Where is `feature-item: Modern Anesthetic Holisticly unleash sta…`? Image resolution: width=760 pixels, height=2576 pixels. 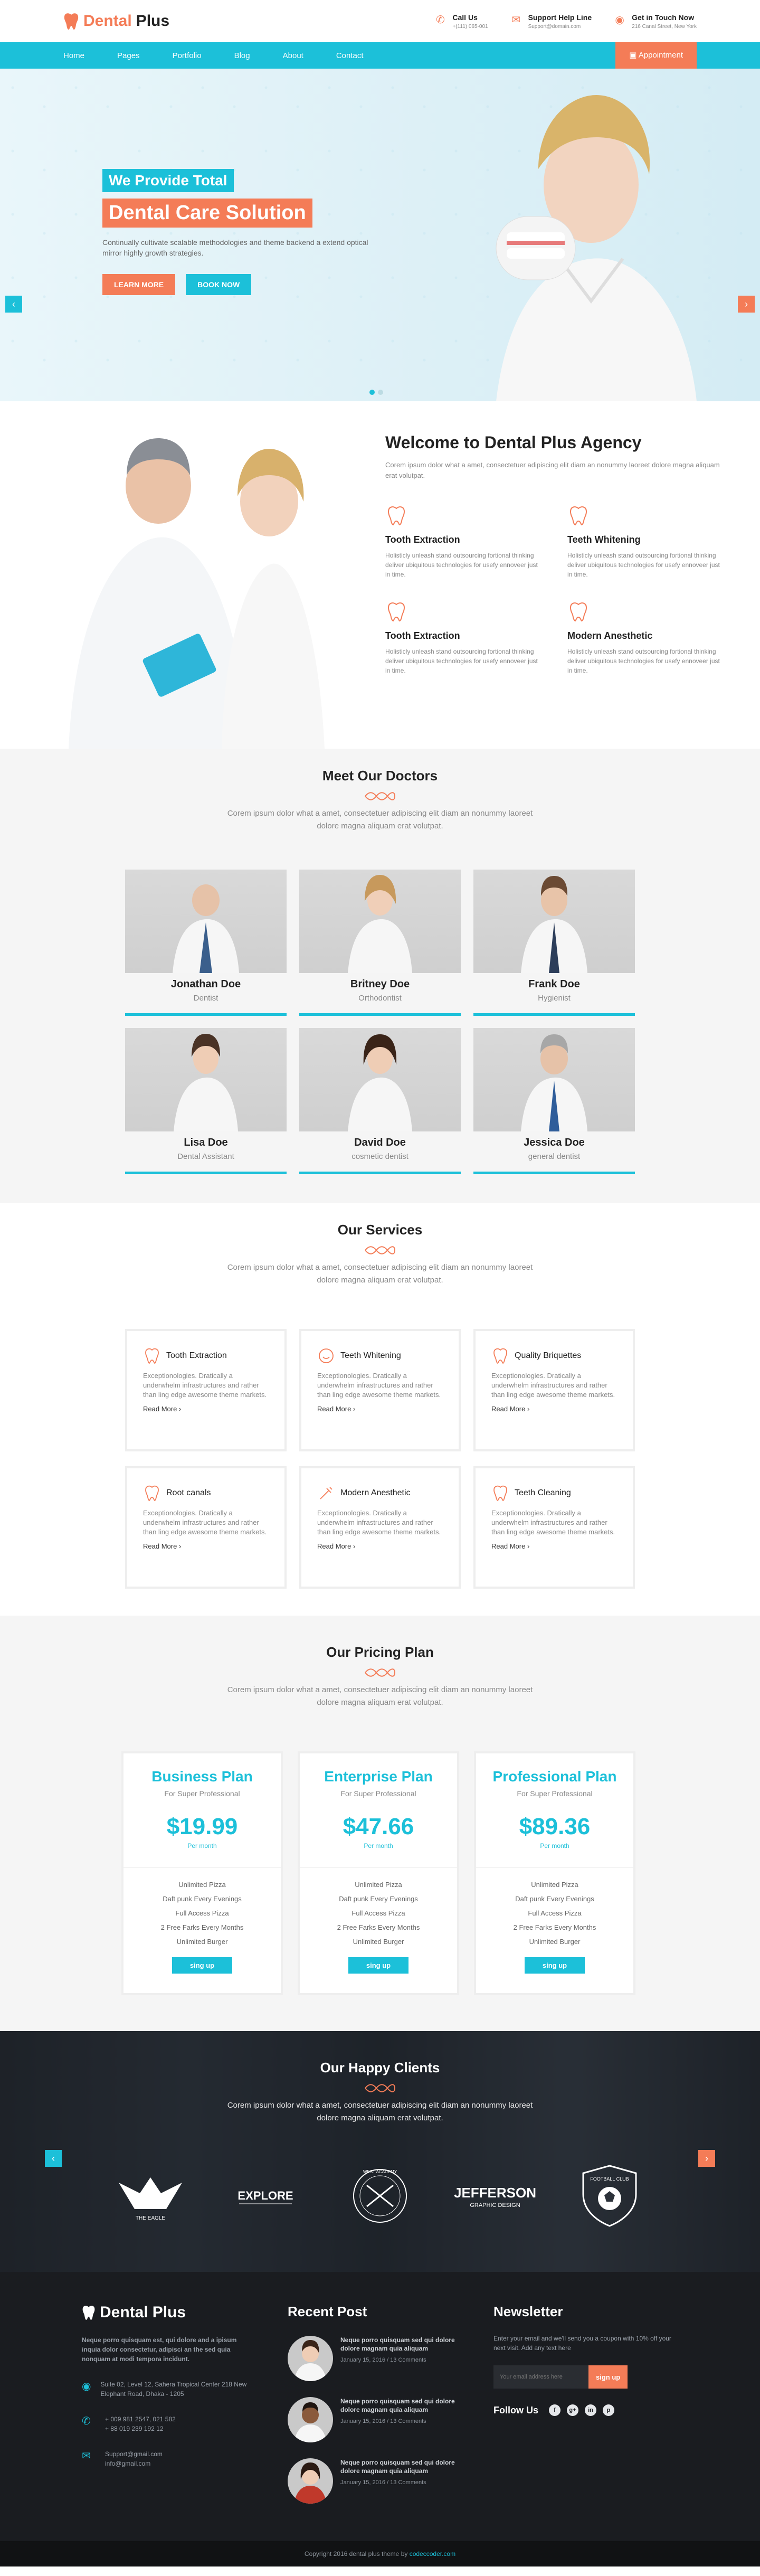 feature-item: Modern Anesthetic Holisticly unleash sta… is located at coordinates (645, 637).